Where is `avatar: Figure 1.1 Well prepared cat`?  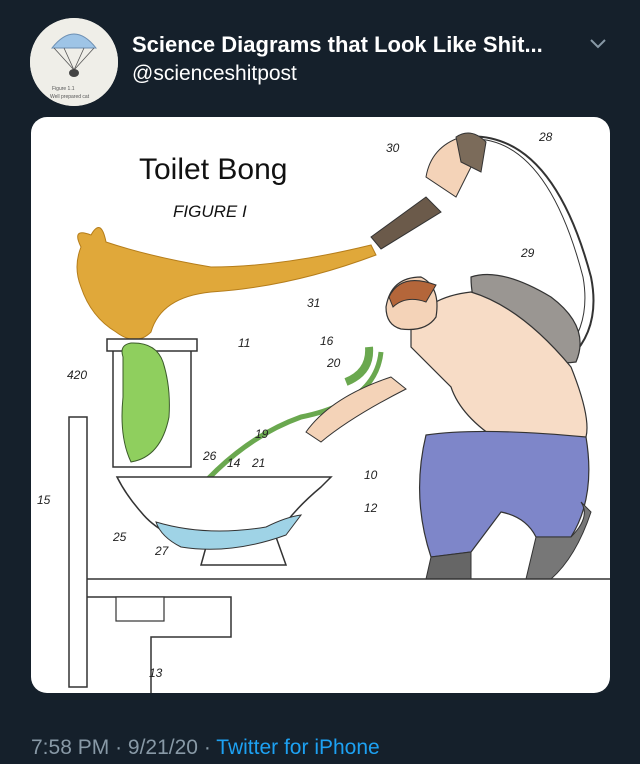 avatar: Figure 1.1 Well prepared cat is located at coordinates (74, 62).